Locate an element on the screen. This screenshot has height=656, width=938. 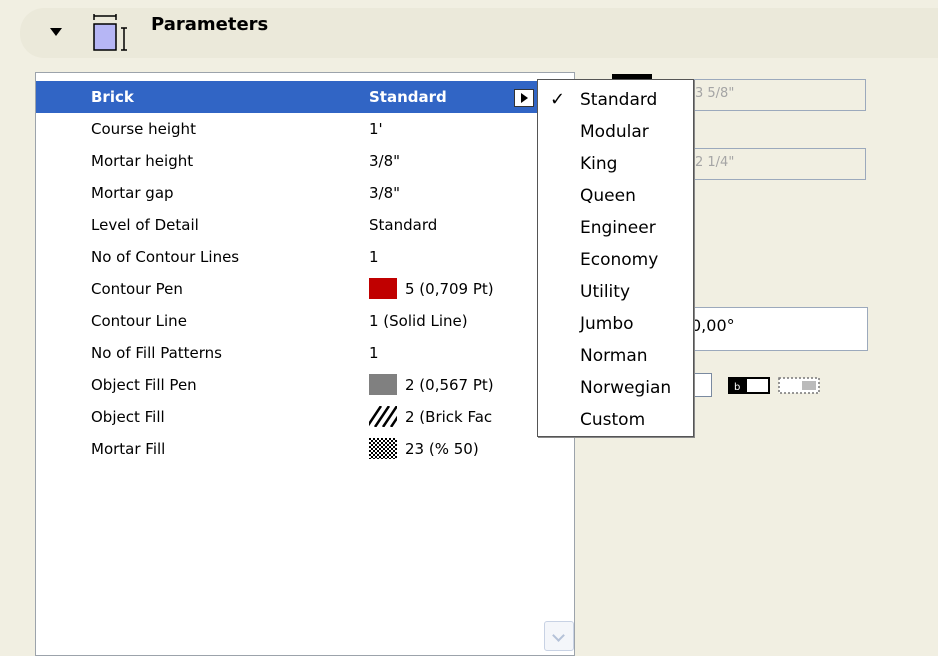
checker-pattern-icon is located at coordinates (383, 448).